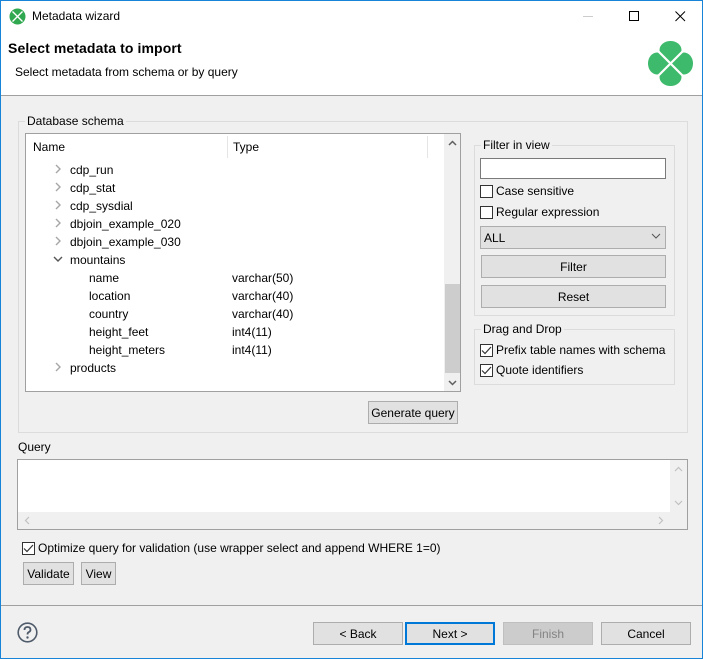 Image resolution: width=703 pixels, height=659 pixels. I want to click on tree-row: height_meters int4(11), so click(235, 350).